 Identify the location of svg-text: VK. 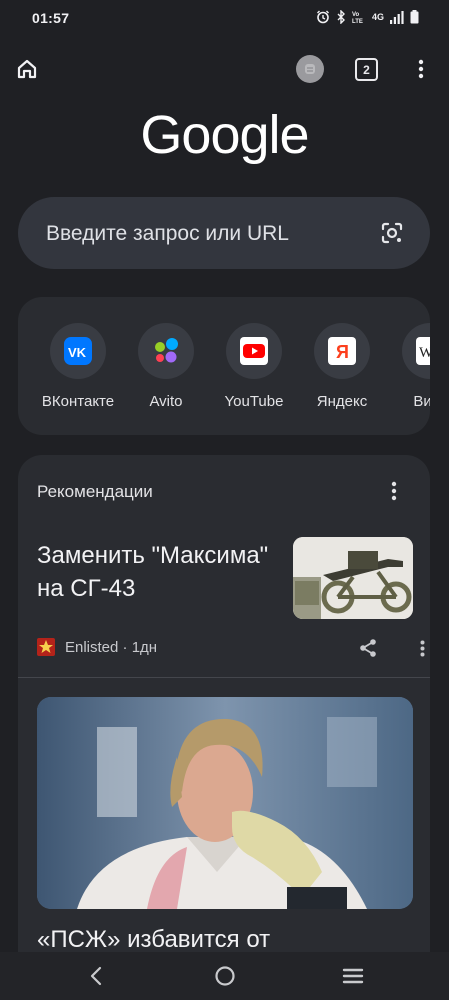
(77, 352).